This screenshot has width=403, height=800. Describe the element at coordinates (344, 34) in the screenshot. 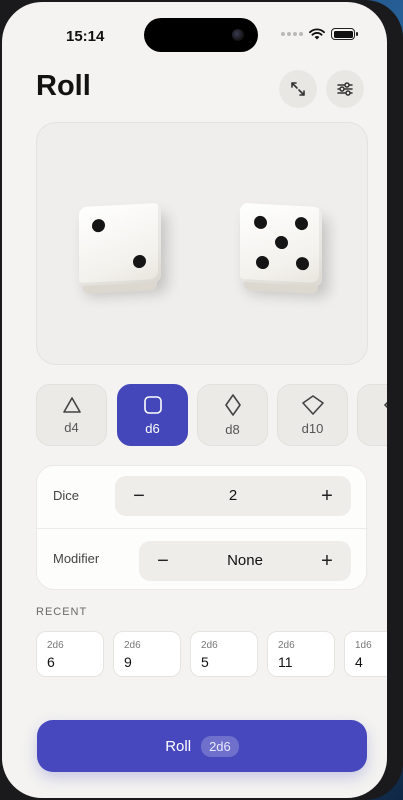

I see `battery-icon` at that location.